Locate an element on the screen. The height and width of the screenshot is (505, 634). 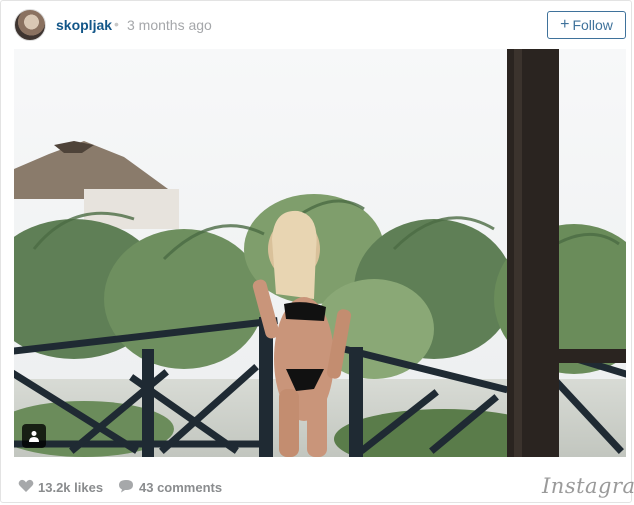
likes-count: 13.2k likes is located at coordinates (71, 487).